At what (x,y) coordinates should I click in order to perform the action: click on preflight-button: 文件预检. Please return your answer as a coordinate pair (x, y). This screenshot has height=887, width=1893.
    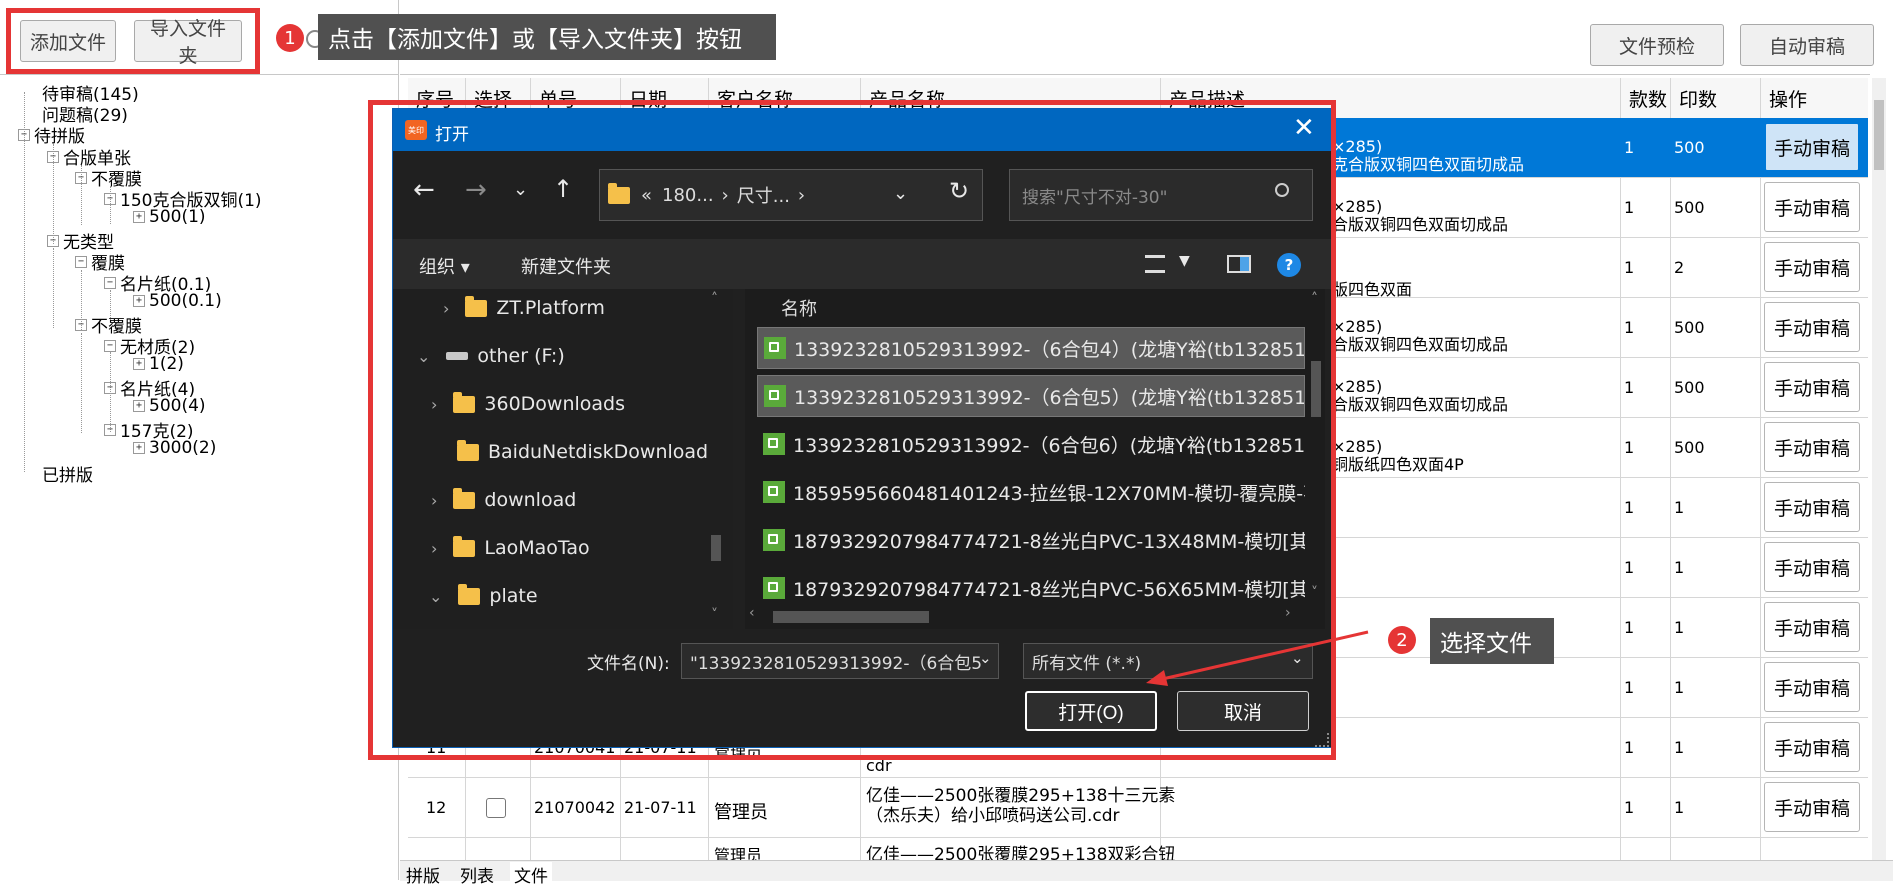
    Looking at the image, I should click on (1657, 45).